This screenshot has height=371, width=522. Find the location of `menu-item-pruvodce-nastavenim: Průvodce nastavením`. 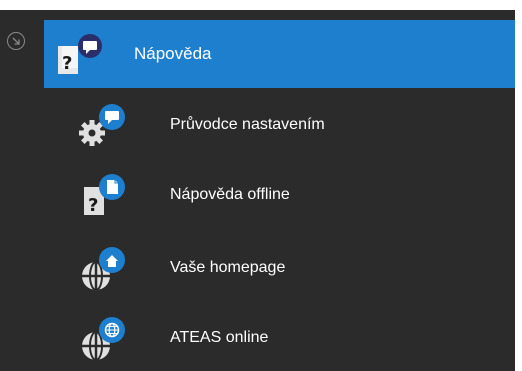

menu-item-pruvodce-nastavenim: Průvodce nastavením is located at coordinates (292, 125).